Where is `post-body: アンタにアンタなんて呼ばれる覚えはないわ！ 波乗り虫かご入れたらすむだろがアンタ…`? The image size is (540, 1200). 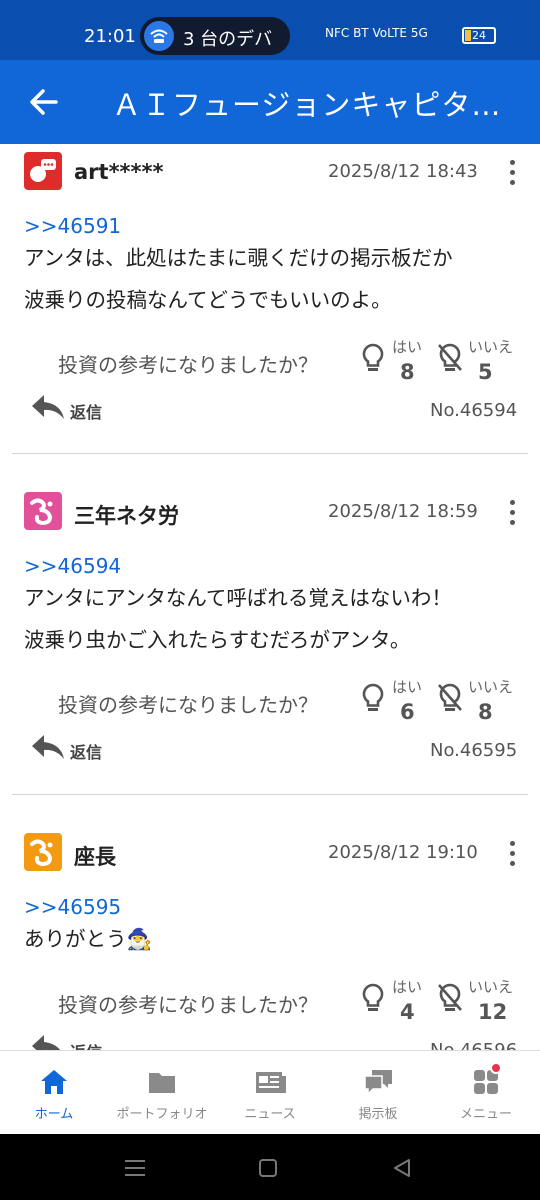
post-body: アンタにアンタなんて呼ばれる覚えはないわ！ 波乗り虫かご入れたらすむだろがアンタ… is located at coordinates (274, 619).